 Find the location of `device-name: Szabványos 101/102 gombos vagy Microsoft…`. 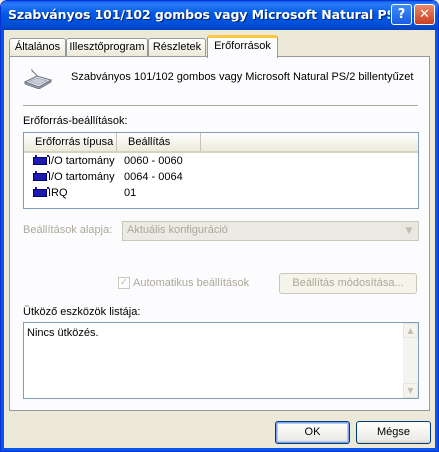

device-name: Szabványos 101/102 gombos vagy Microsoft… is located at coordinates (242, 77).